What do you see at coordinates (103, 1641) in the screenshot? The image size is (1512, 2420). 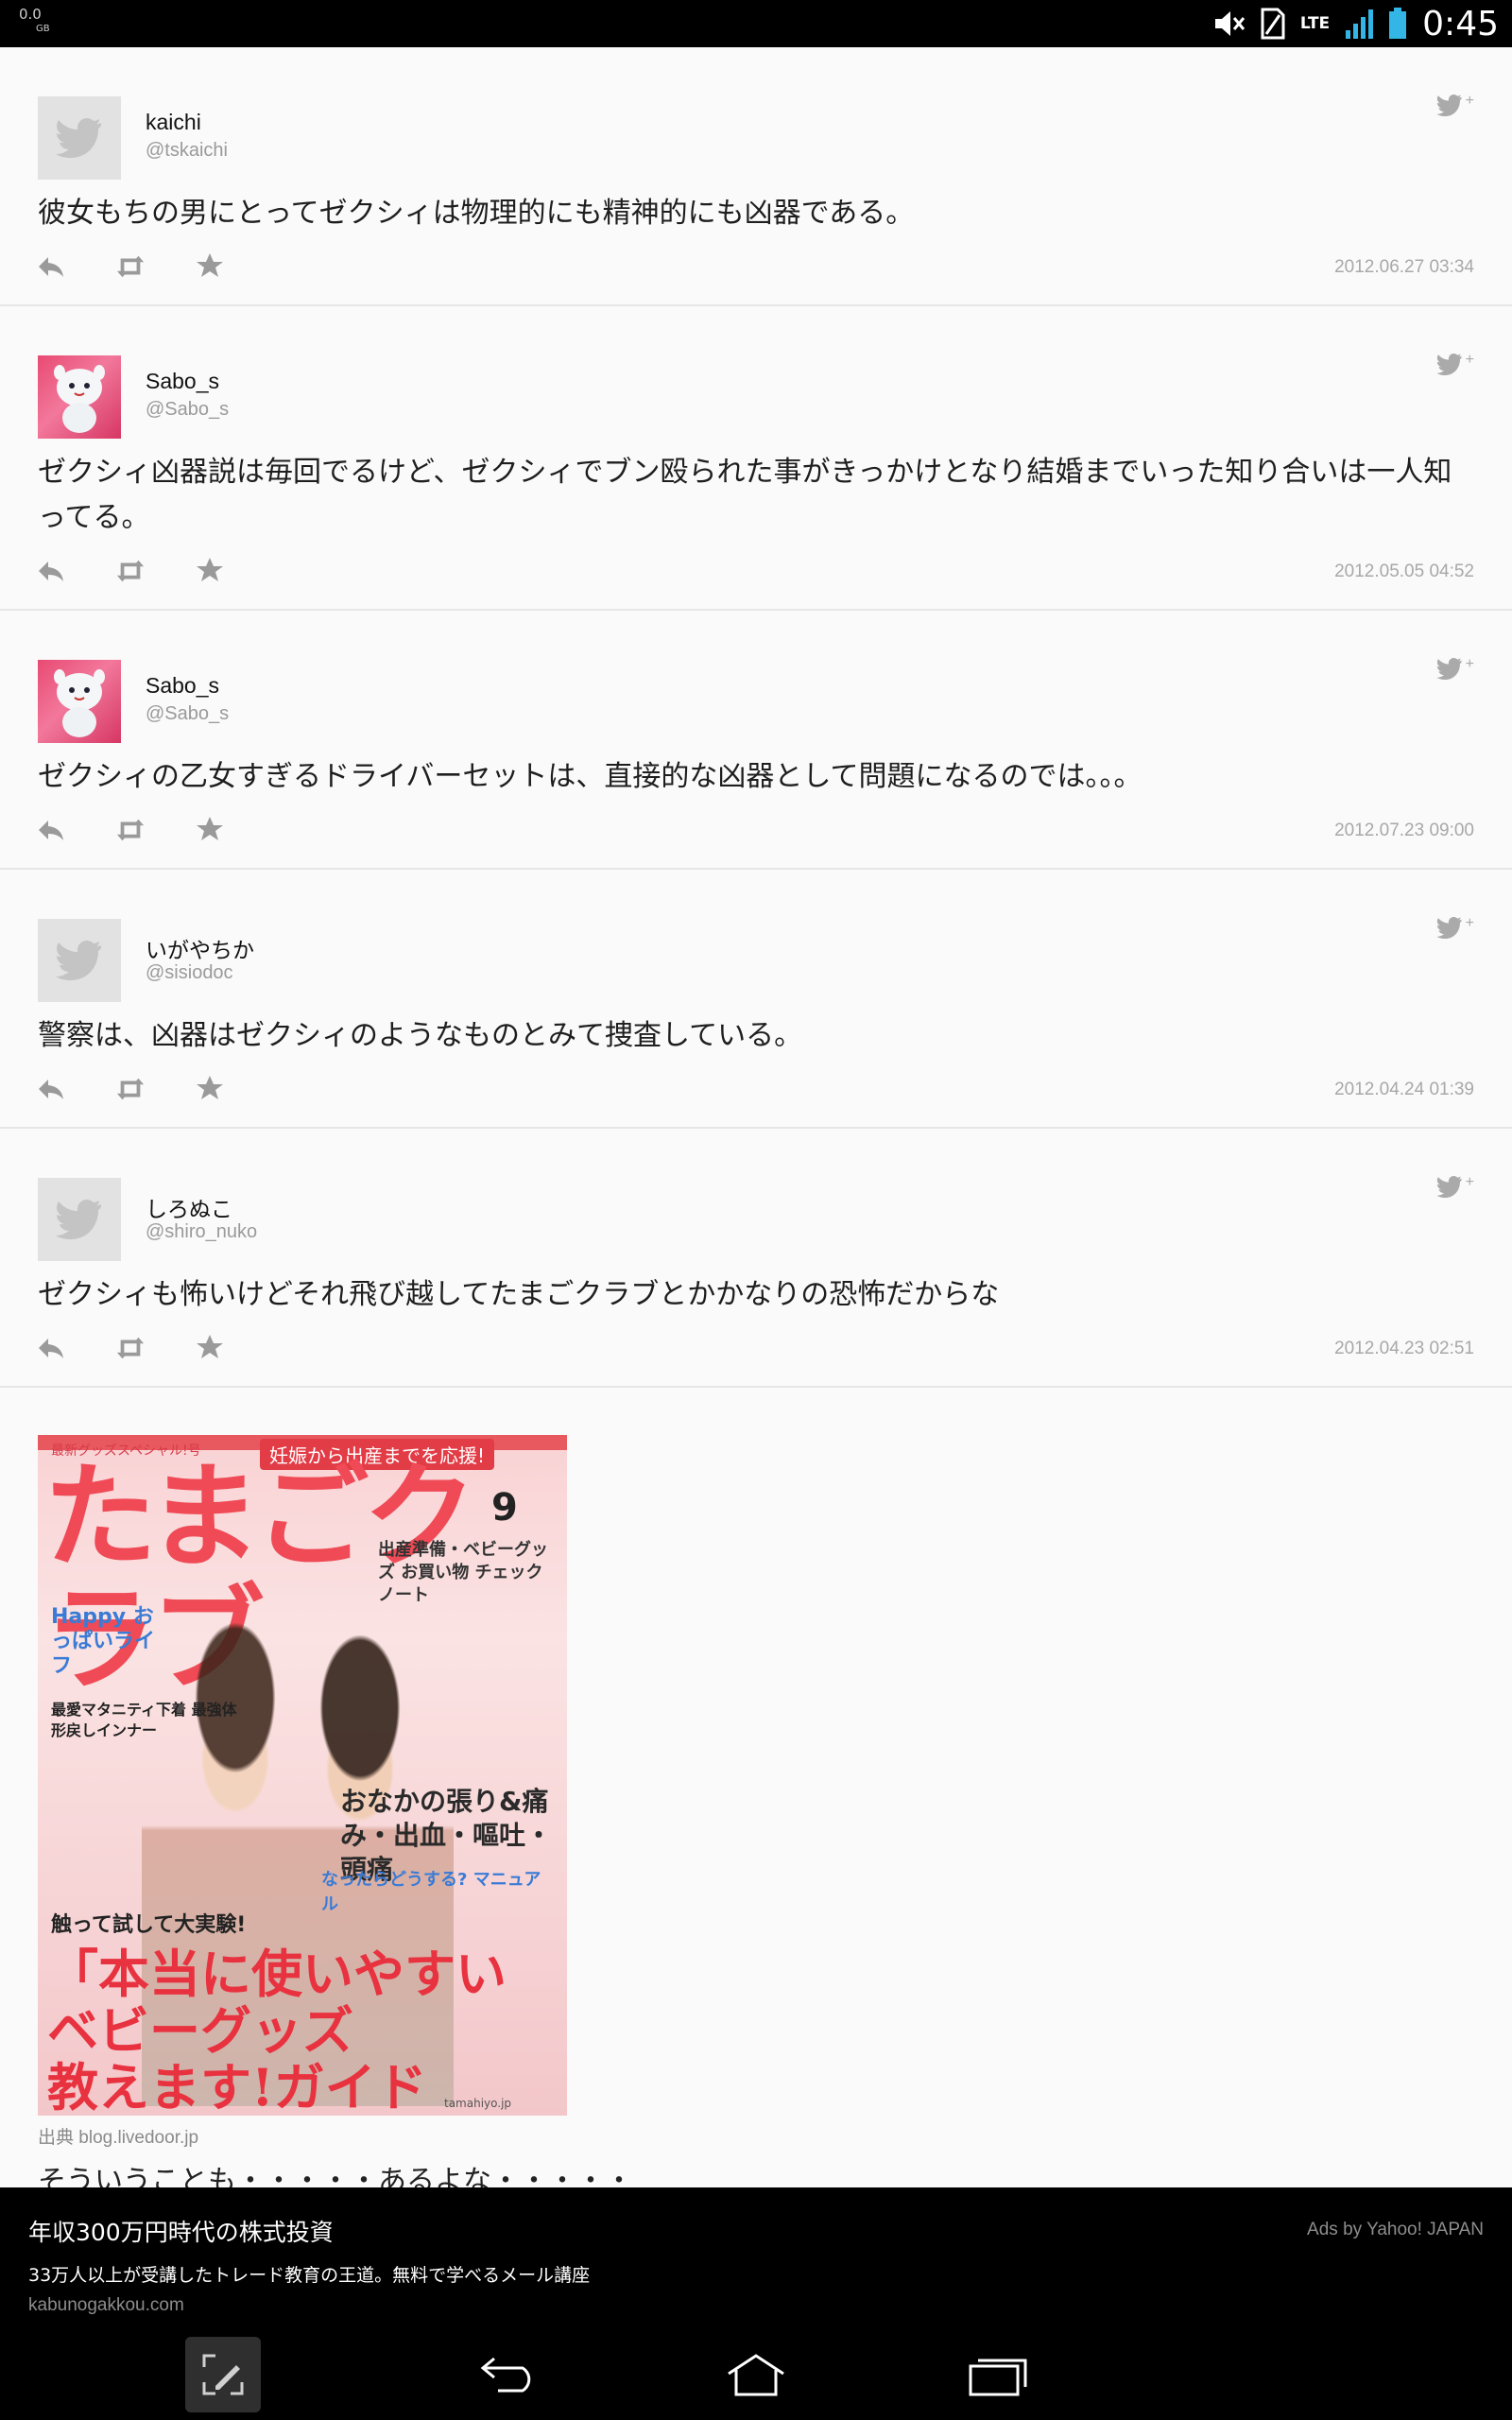 I see `magazine-blurb: Happy おっぱいライフ` at bounding box center [103, 1641].